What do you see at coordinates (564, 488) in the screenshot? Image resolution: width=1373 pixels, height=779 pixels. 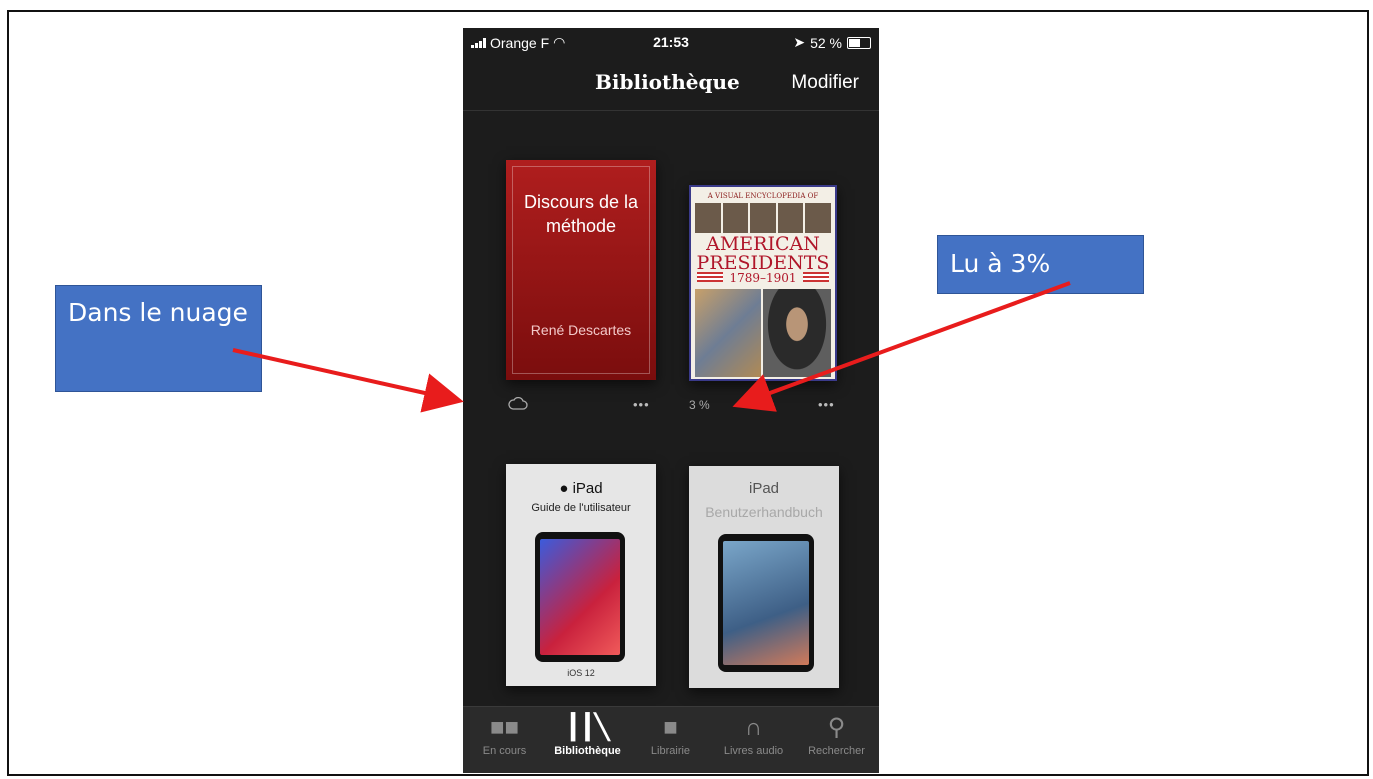 I see `apple-logo-icon: ●` at bounding box center [564, 488].